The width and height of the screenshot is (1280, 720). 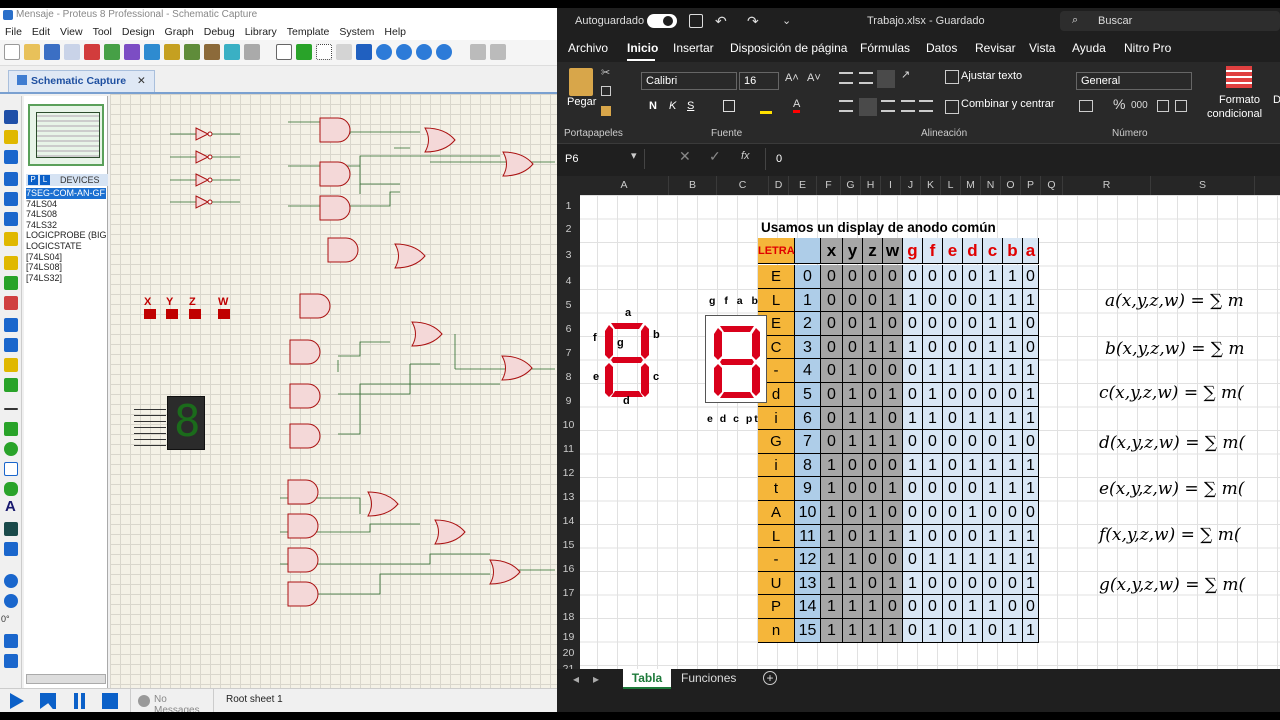 I want to click on table-cell: 7, so click(x=808, y=442).